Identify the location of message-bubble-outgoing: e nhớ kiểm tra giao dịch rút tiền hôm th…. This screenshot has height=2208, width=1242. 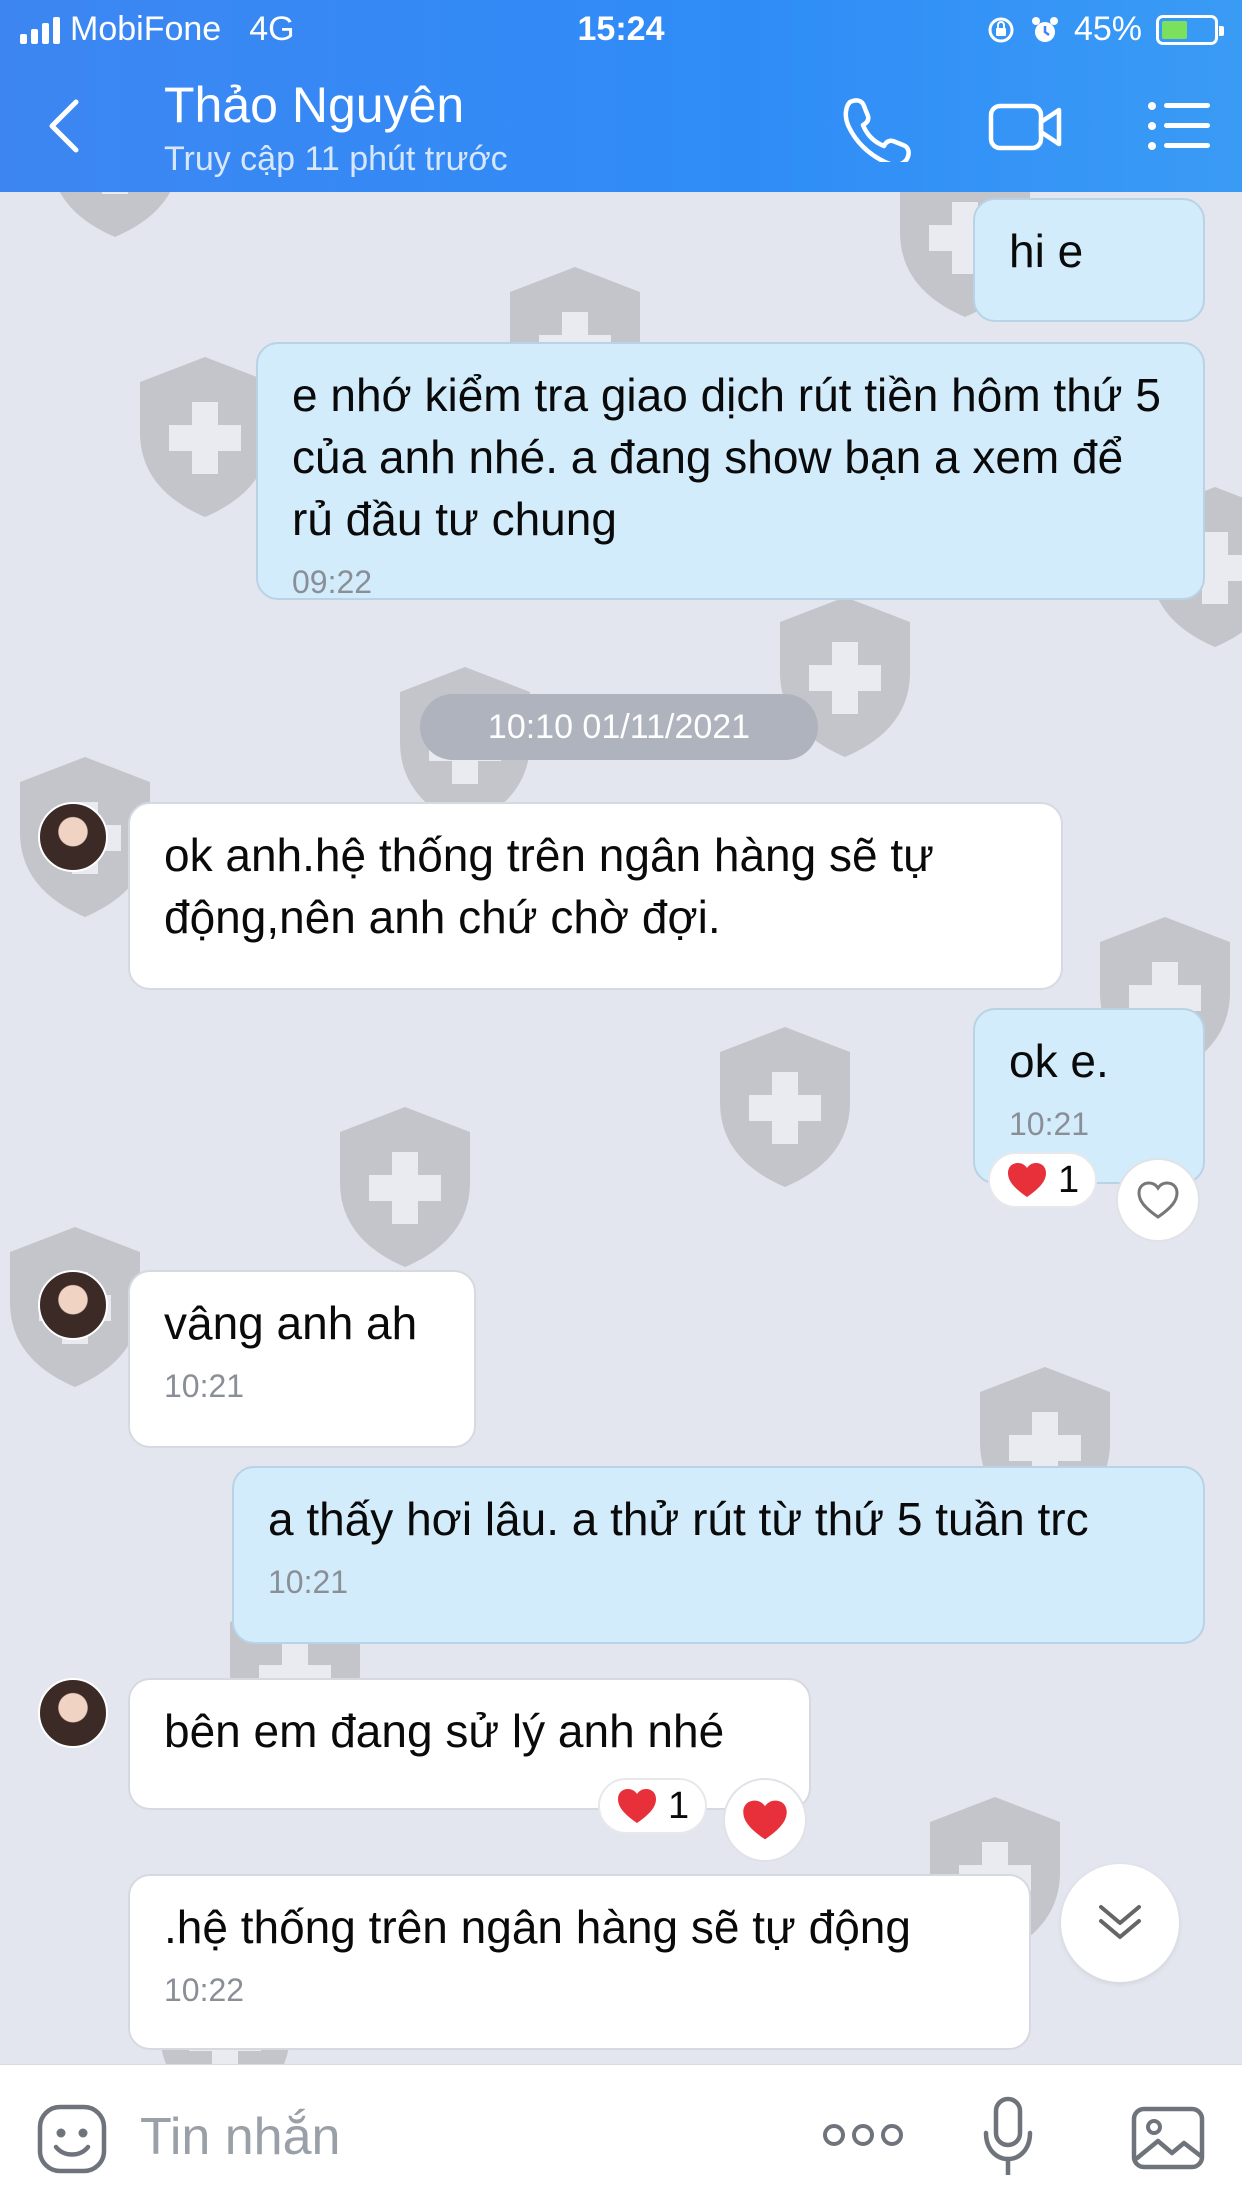
(730, 471).